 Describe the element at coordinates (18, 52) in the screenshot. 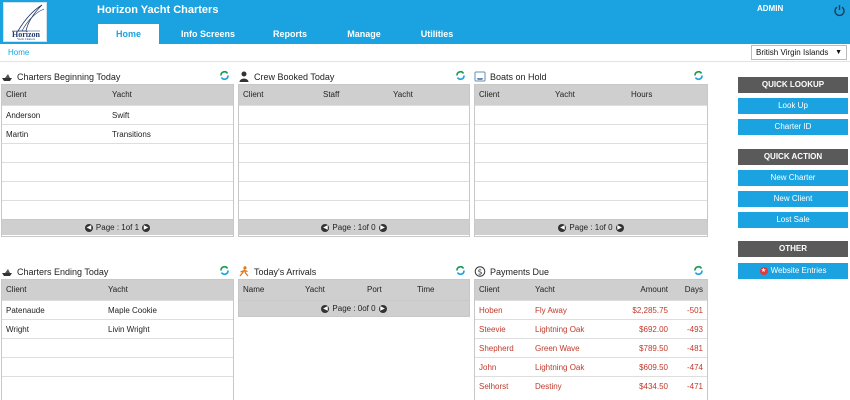

I see `breadcrumb: Home` at that location.